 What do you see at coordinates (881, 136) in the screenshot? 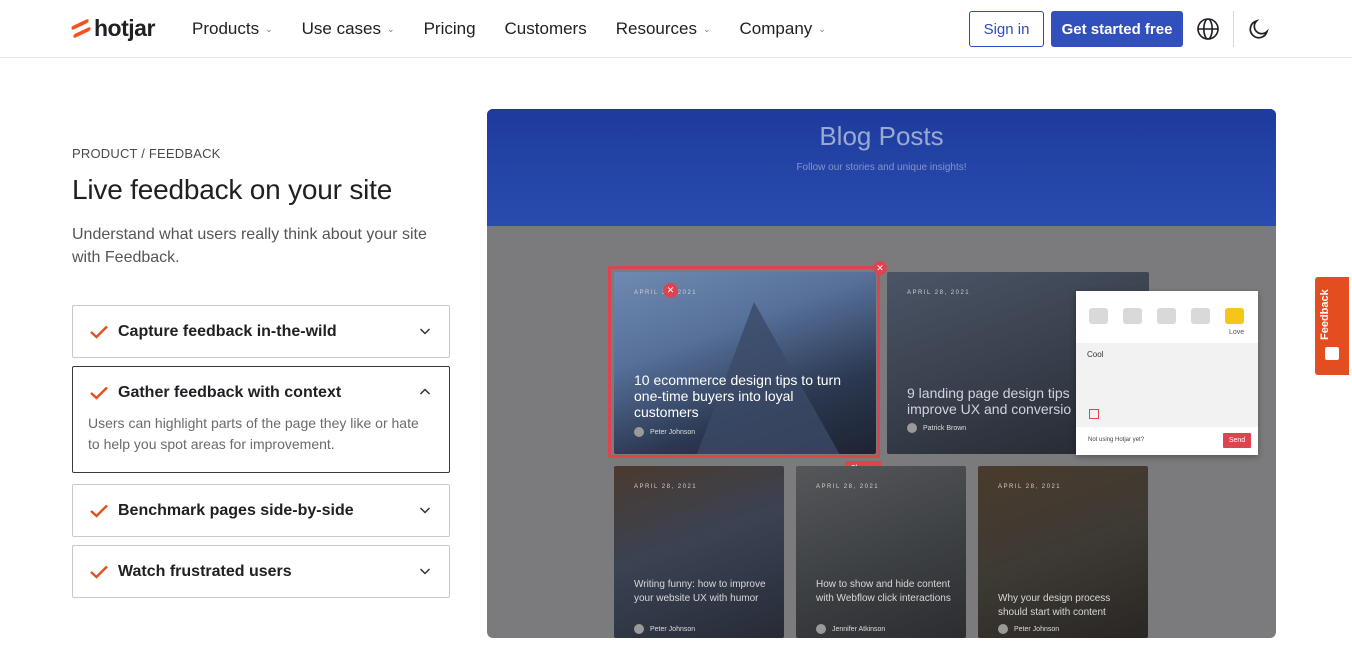
I see `mockup-title: Blog Posts` at bounding box center [881, 136].